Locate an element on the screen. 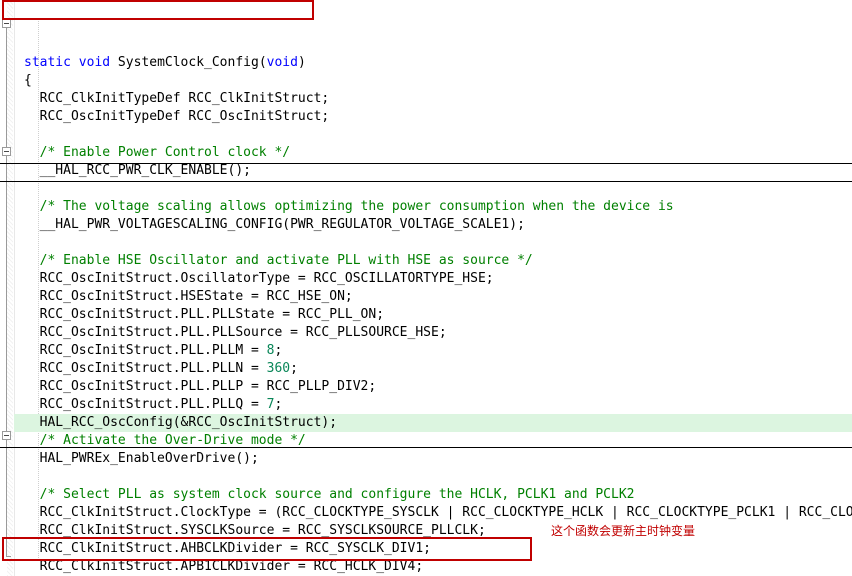  fold-region-rule-selectpll is located at coordinates (426, 447).